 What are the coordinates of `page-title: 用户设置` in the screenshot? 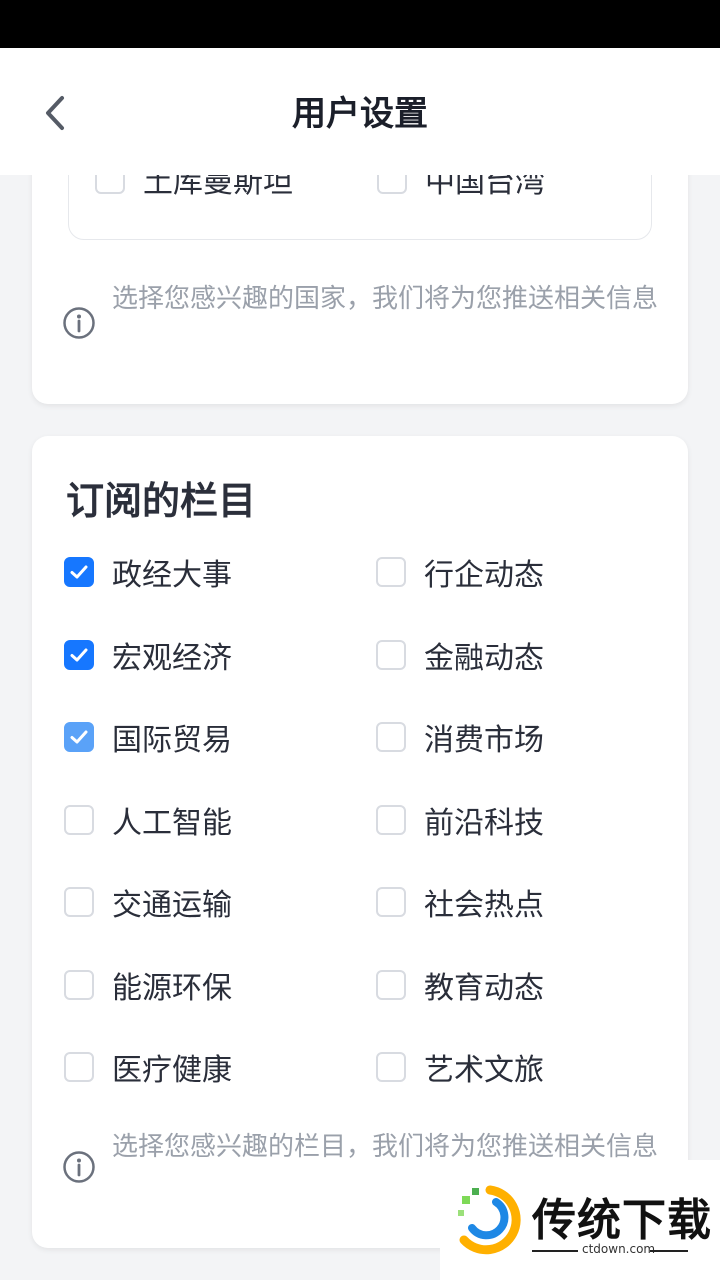 It's located at (360, 114).